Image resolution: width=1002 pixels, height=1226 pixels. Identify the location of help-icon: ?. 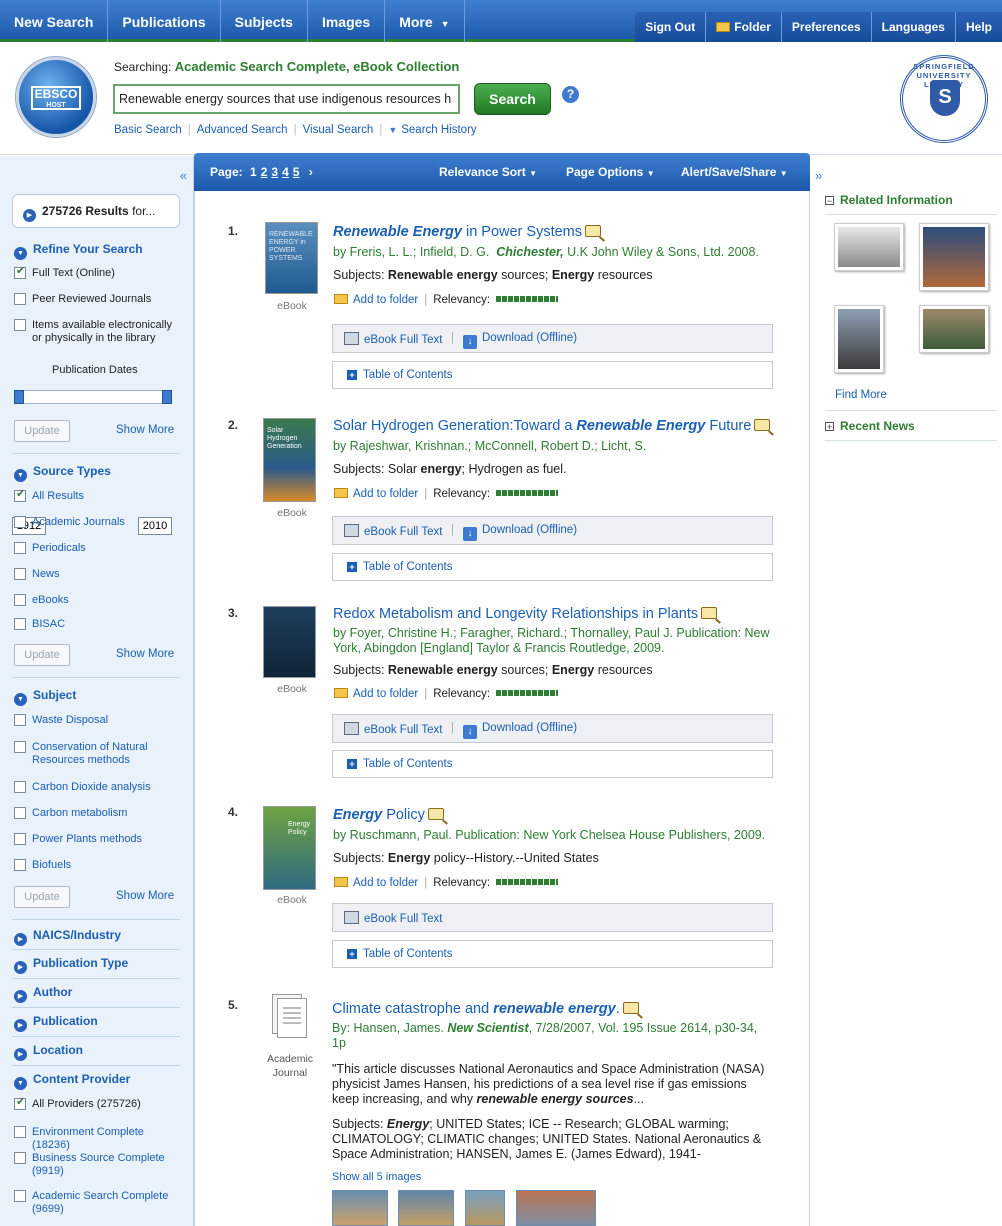
(570, 94).